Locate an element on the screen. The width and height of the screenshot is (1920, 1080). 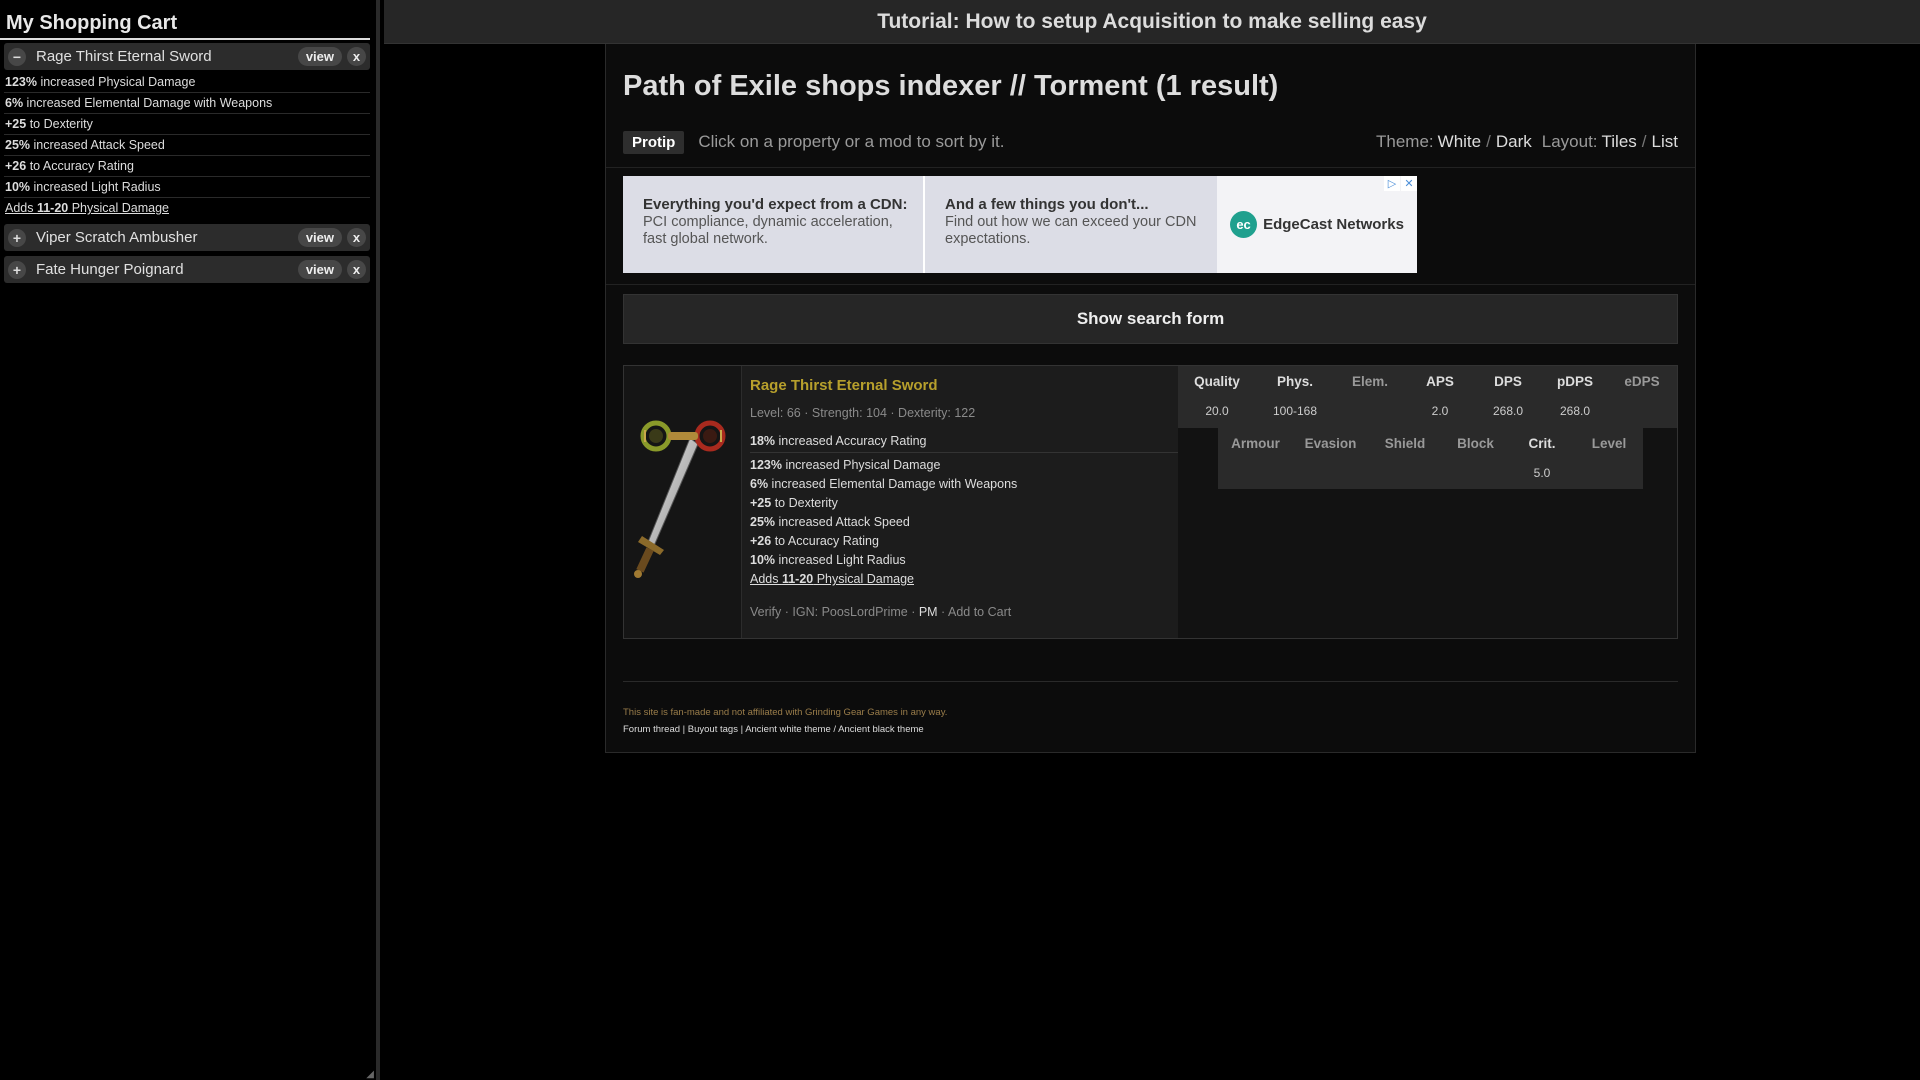
cart-mod: 10% increased Light Radius is located at coordinates (187, 187).